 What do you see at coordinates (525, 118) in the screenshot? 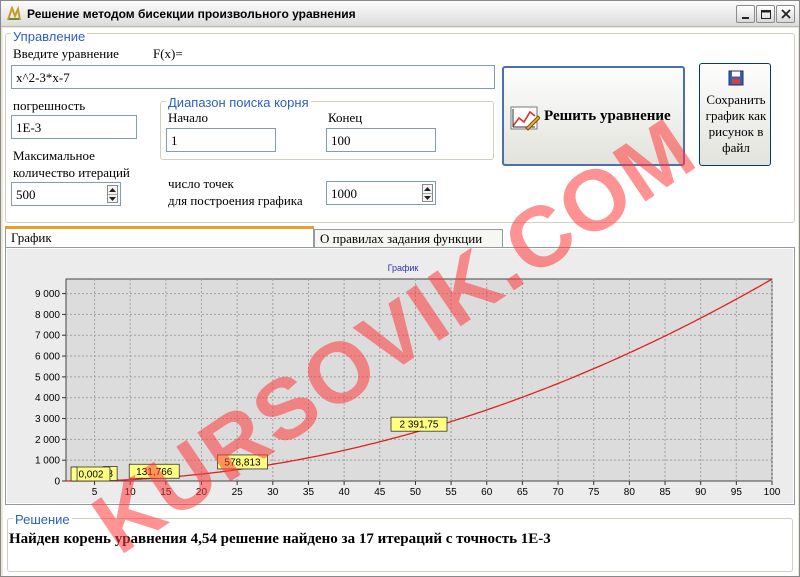
I see `chart-icon` at bounding box center [525, 118].